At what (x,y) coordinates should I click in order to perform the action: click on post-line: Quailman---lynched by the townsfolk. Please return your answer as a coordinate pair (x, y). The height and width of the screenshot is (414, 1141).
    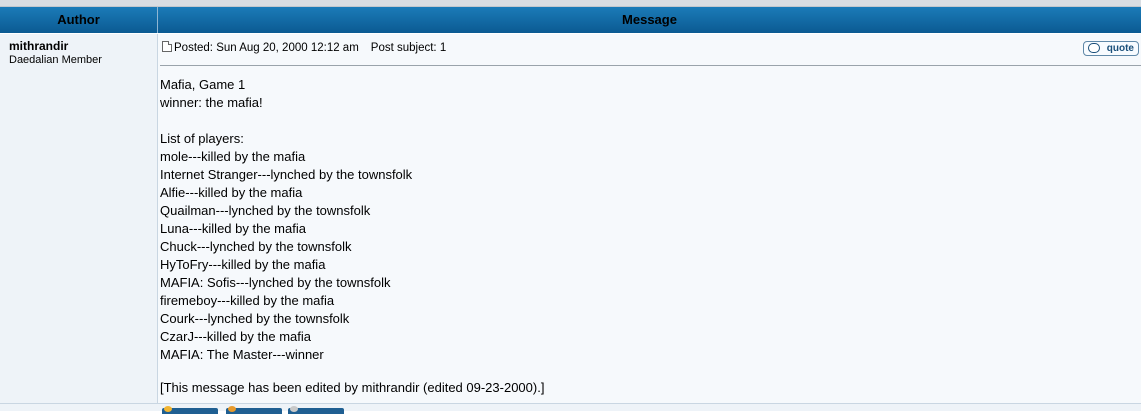
    Looking at the image, I should click on (265, 210).